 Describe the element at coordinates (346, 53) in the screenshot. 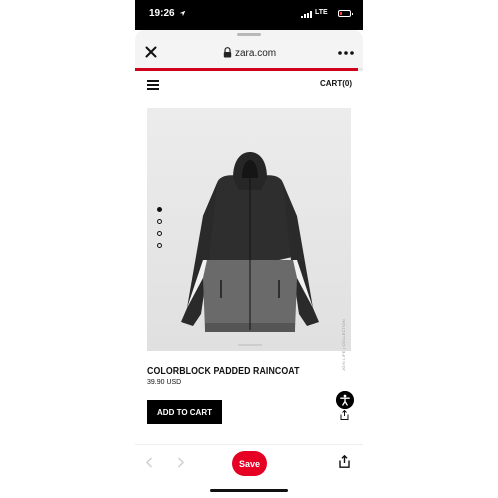

I see `more-icon` at that location.